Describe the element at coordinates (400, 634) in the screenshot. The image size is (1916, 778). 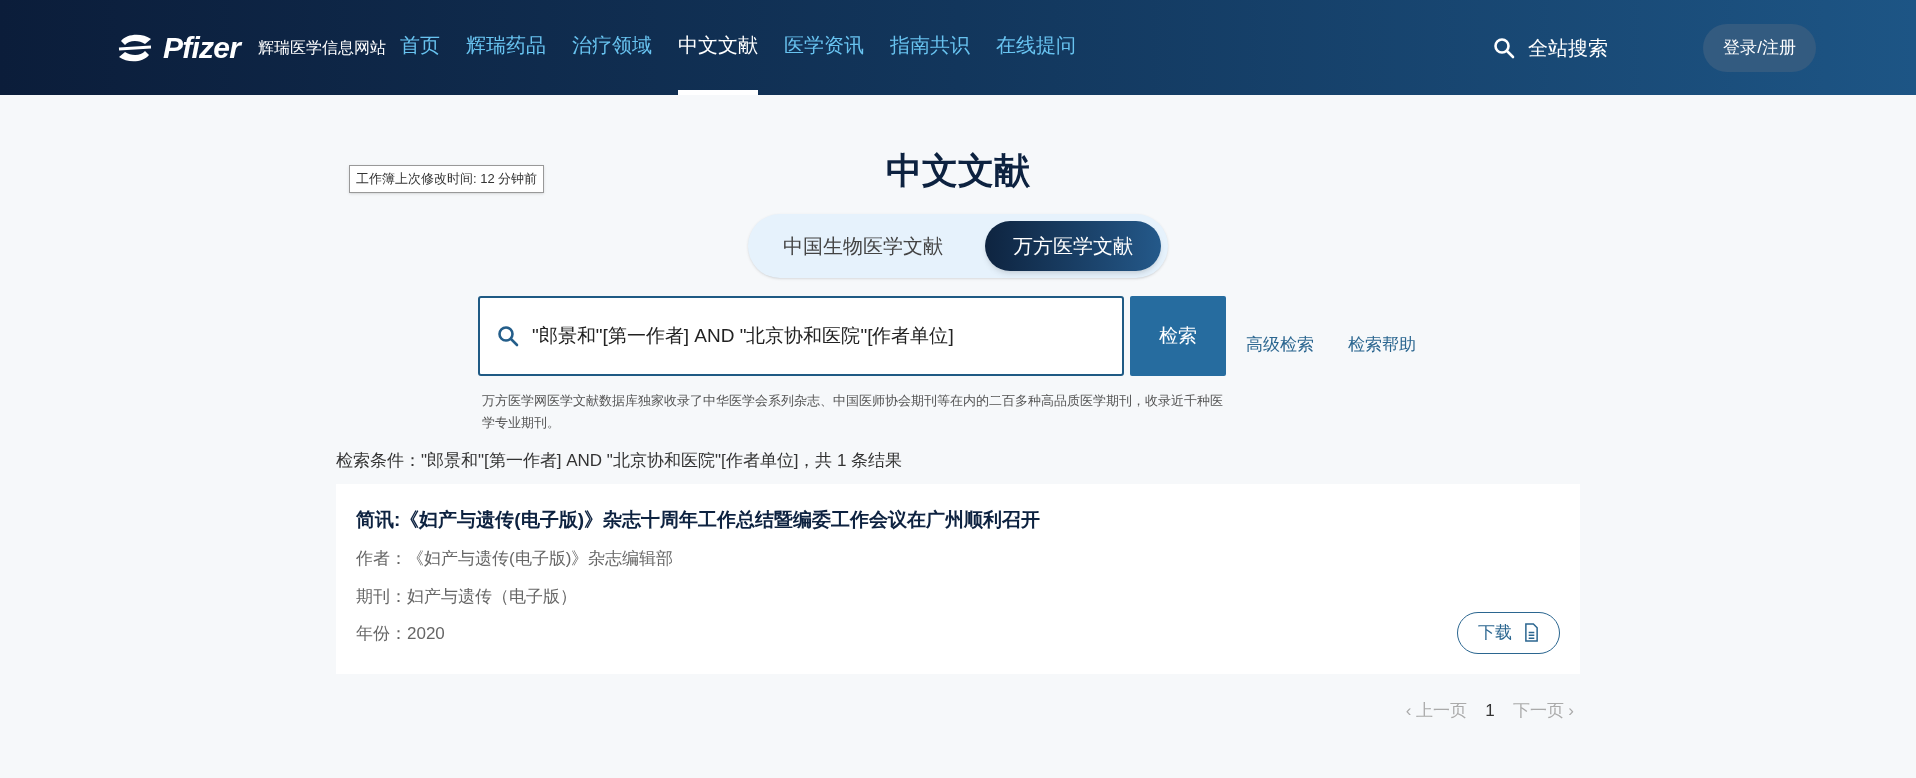
I see `result-year: 年份：2020` at that location.